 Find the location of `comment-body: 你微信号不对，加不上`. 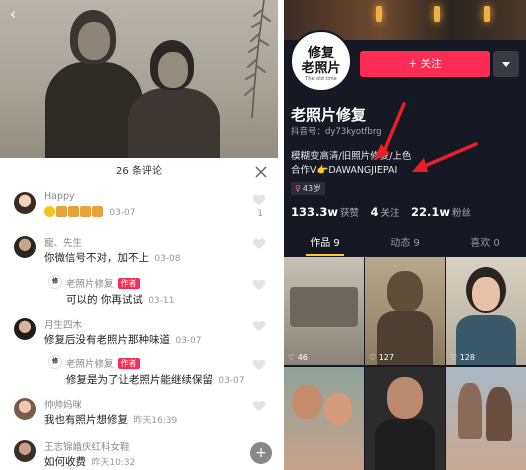

comment-body: 你微信号不对，加不上 is located at coordinates (96, 258).